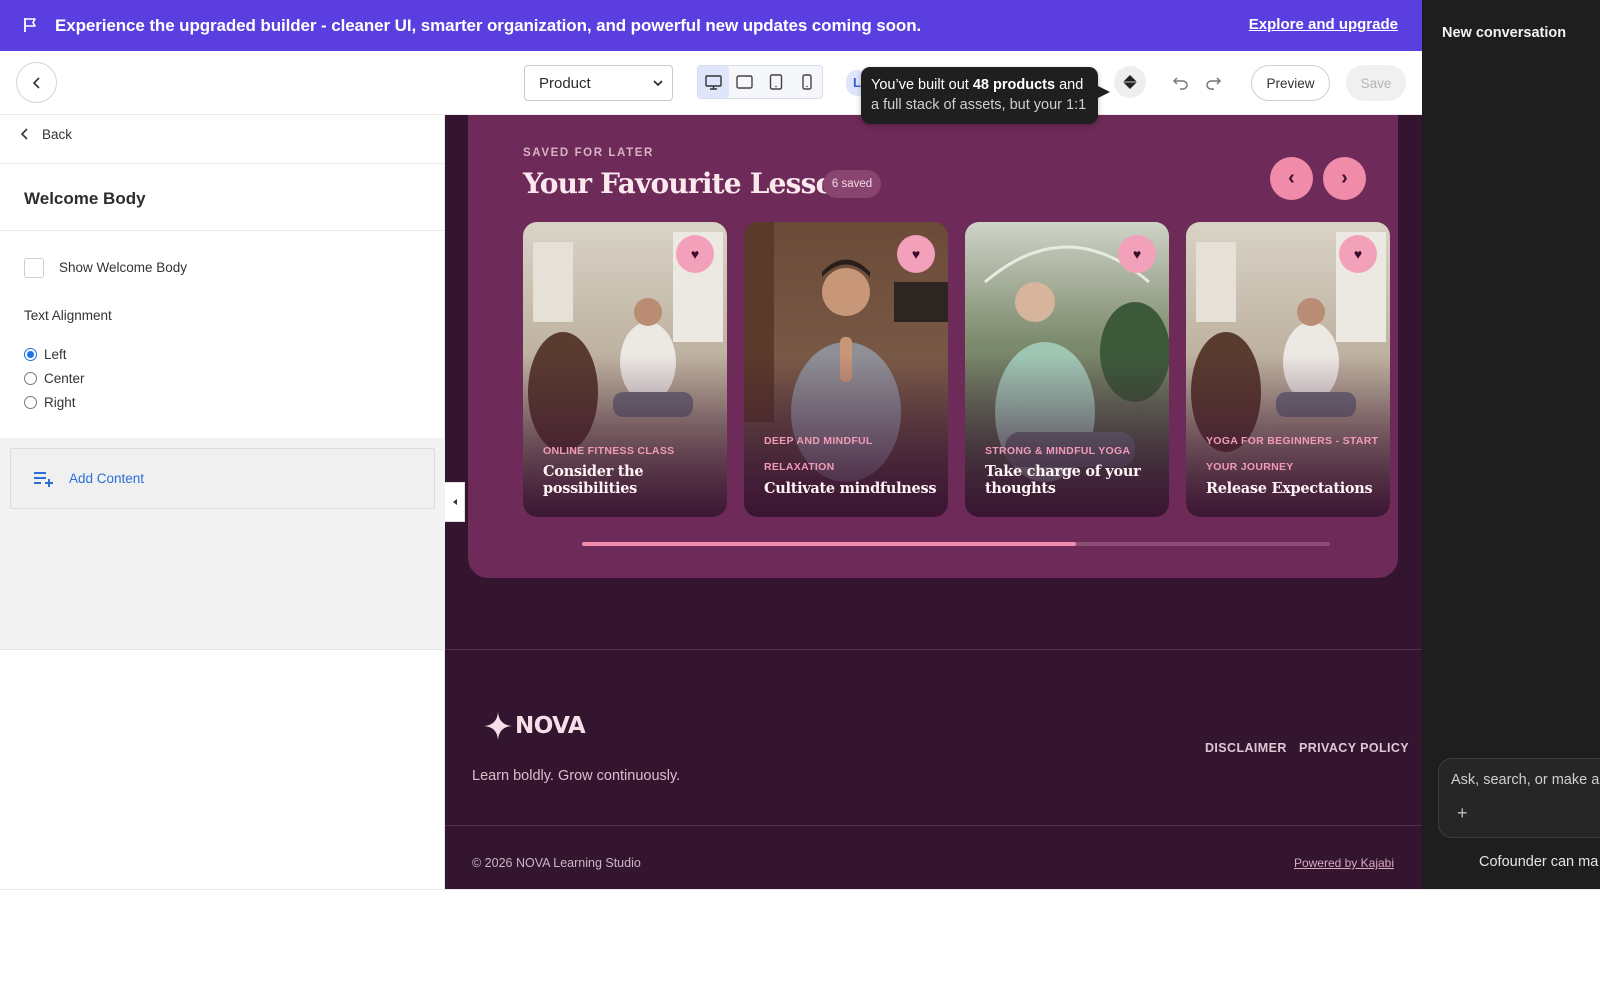  I want to click on lesson-title-line: Consider the, so click(593, 471).